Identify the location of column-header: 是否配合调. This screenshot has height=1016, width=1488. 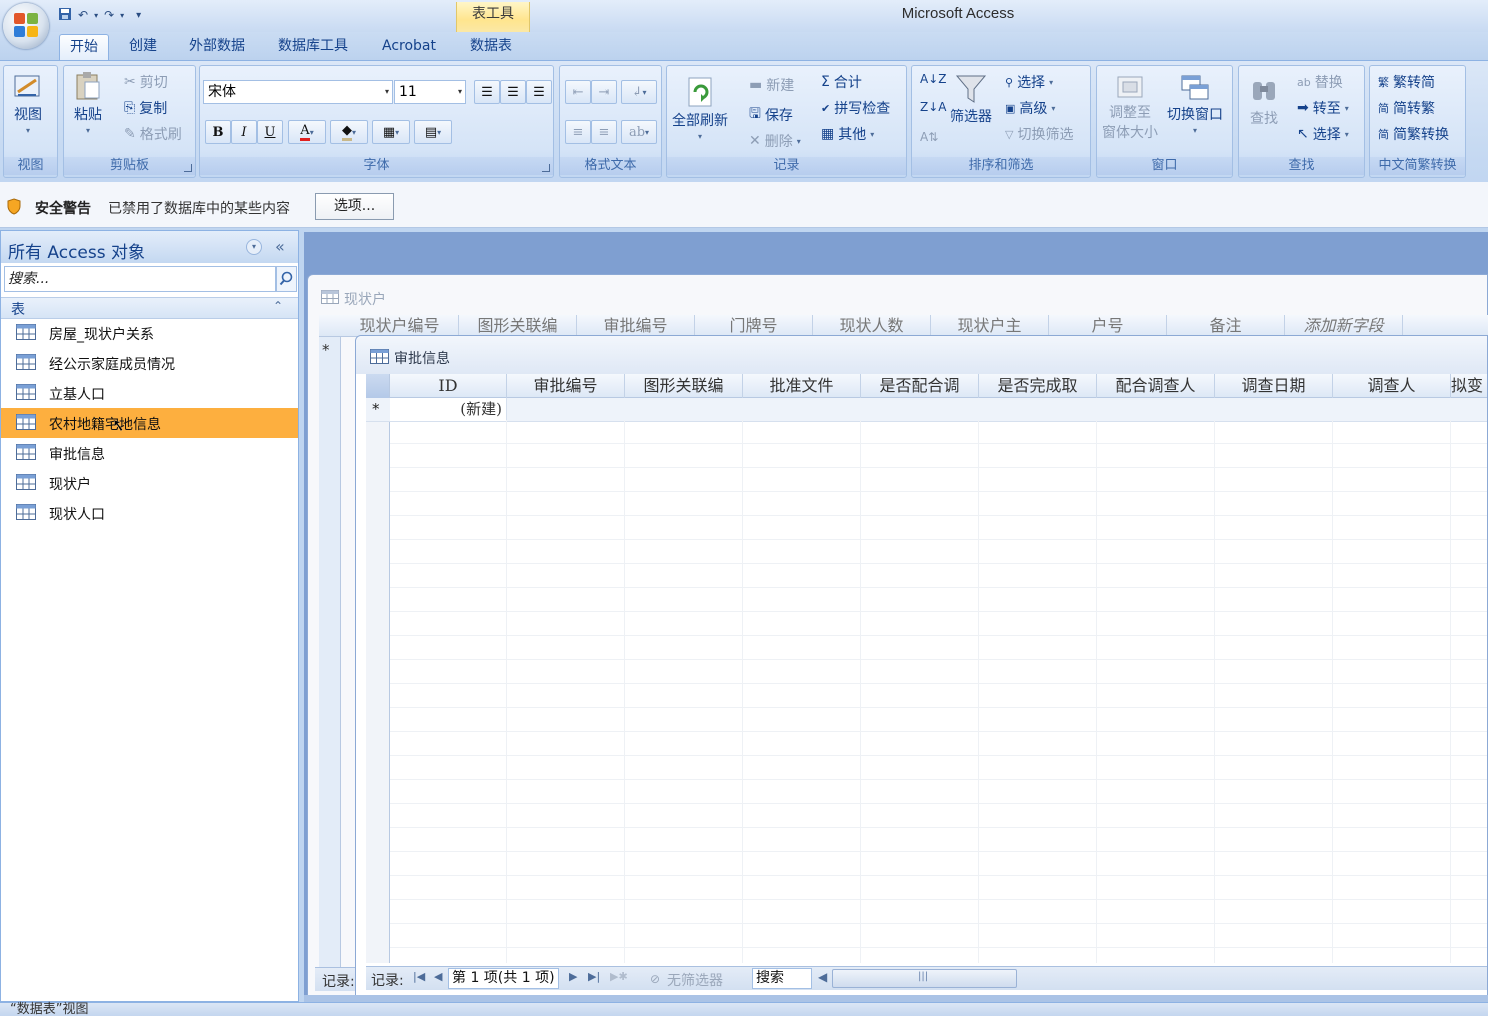
(920, 386).